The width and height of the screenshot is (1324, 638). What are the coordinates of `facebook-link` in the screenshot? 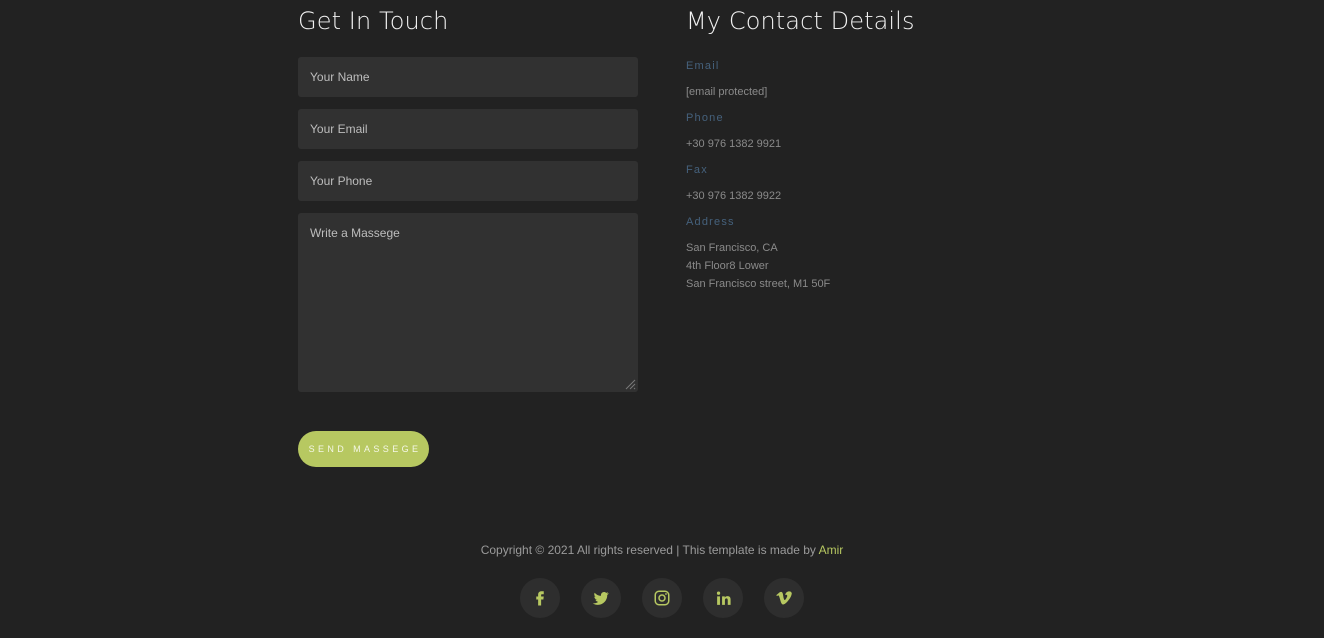 It's located at (540, 598).